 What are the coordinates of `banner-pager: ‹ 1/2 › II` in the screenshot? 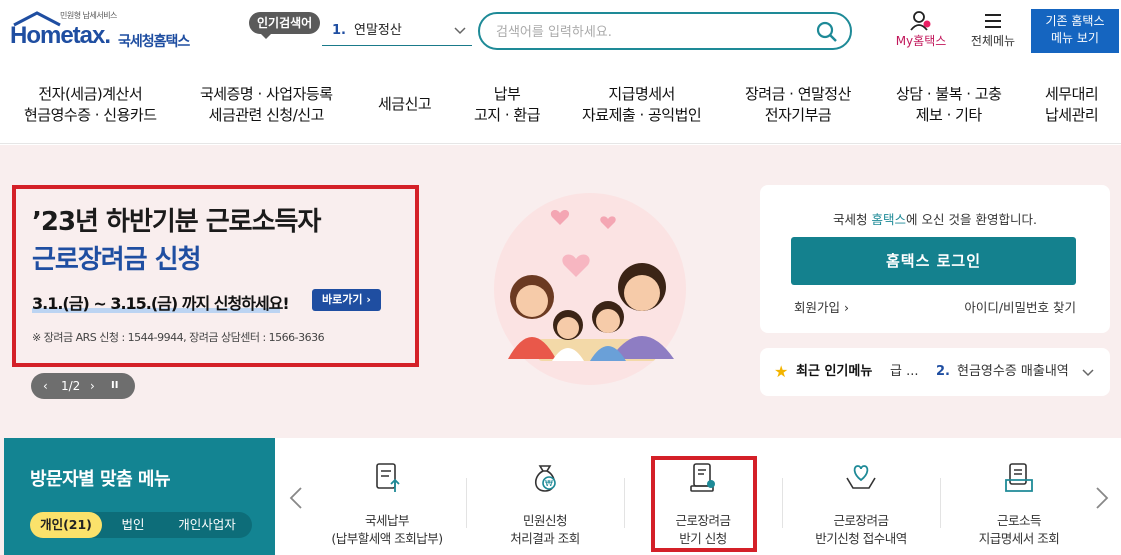 It's located at (83, 386).